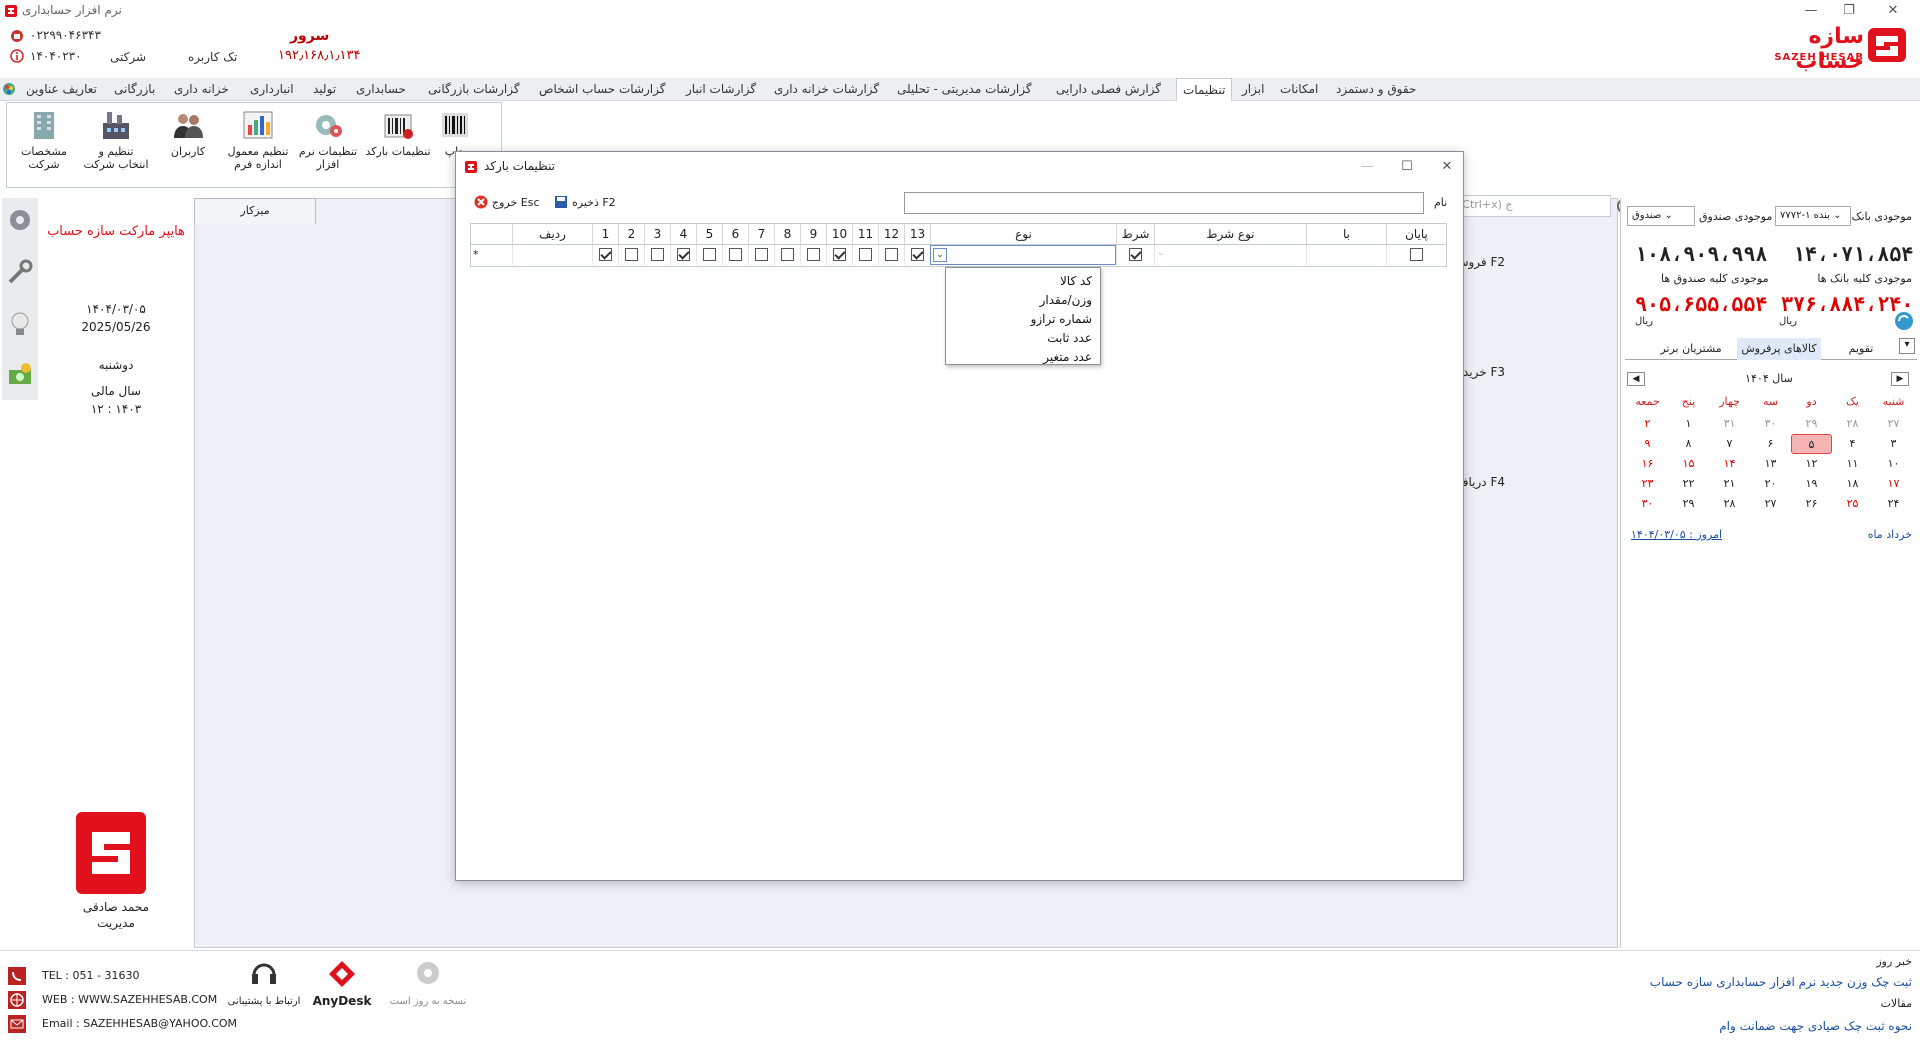  I want to click on calendar-day: ۱۴, so click(1729, 464).